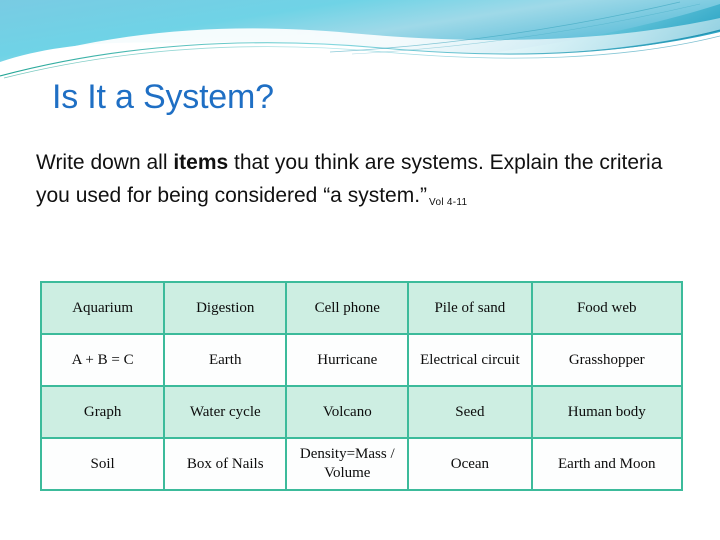  I want to click on table-cell: A + B = C, so click(102, 360).